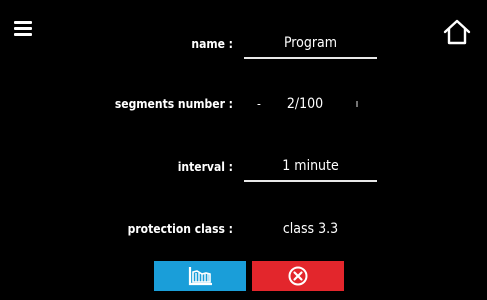 The image size is (487, 300). I want to click on segments-label: segments number :, so click(173, 104).